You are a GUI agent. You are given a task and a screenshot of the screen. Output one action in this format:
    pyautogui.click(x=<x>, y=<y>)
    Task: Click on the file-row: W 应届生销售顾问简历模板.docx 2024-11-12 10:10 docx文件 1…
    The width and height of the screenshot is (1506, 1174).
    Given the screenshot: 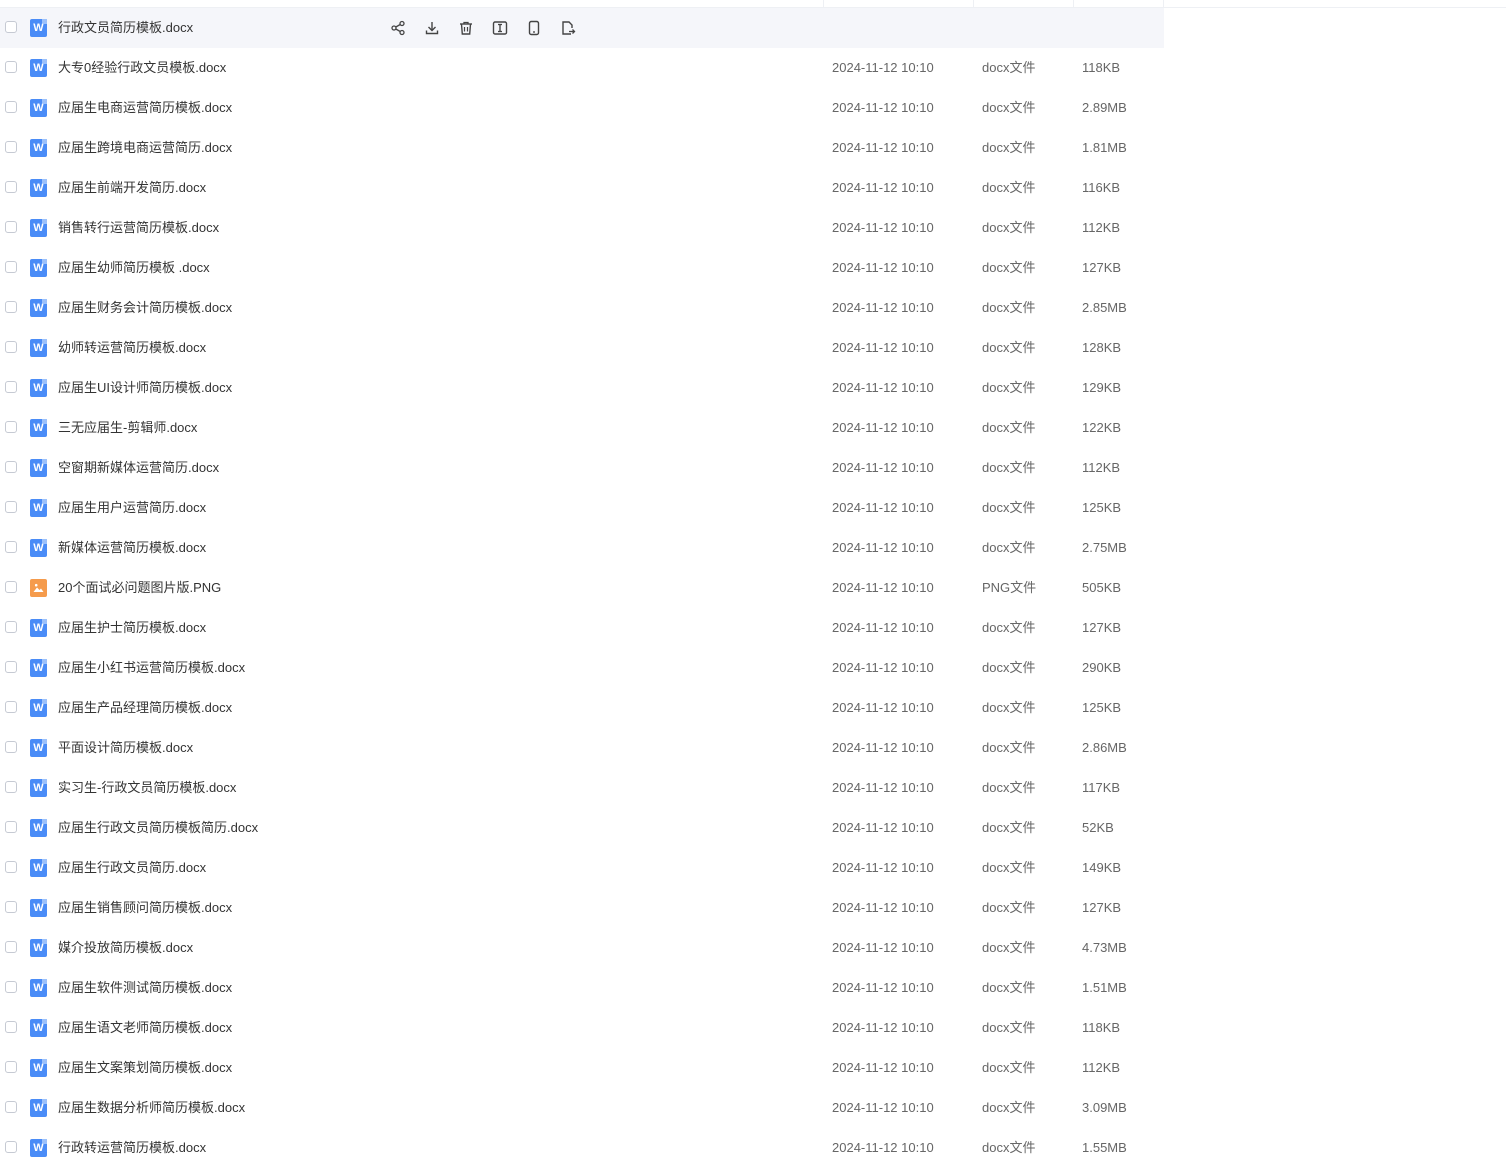 What is the action you would take?
    pyautogui.click(x=582, y=908)
    